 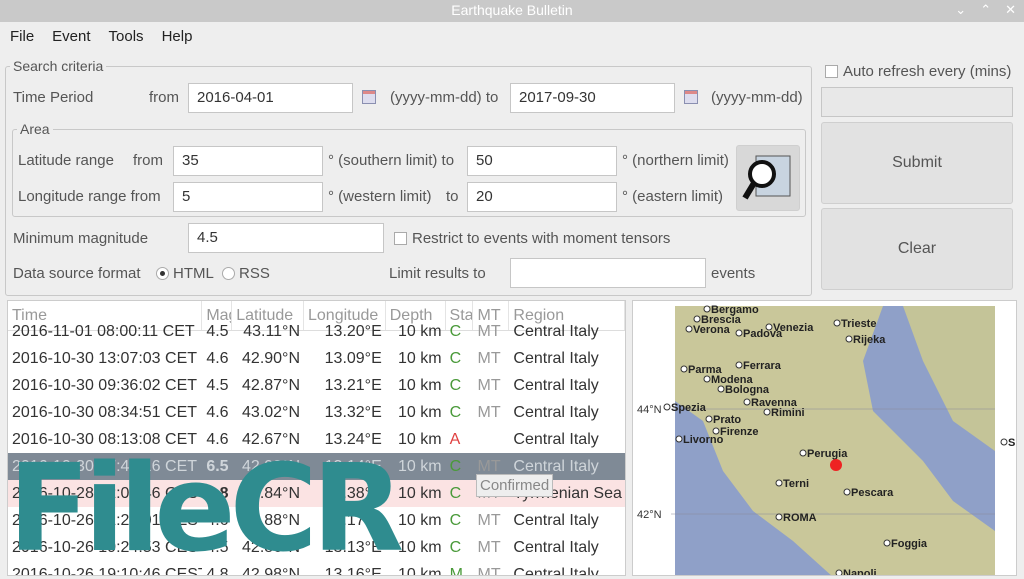 I want to click on latitude-label: Latitude range, so click(x=66, y=160).